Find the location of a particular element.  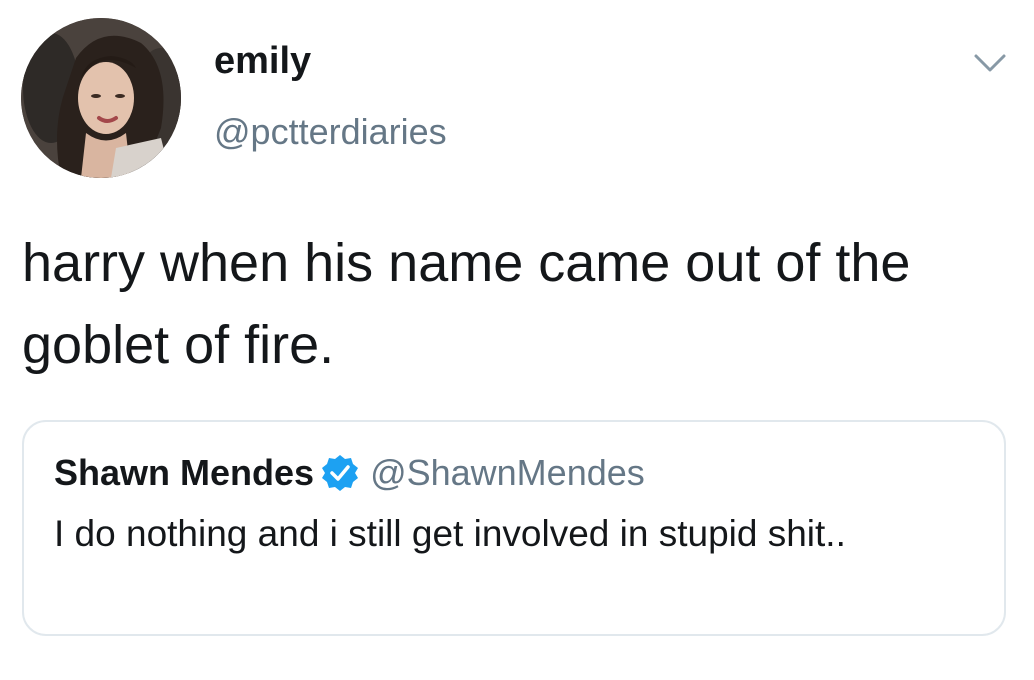

display-name: emily is located at coordinates (262, 61).